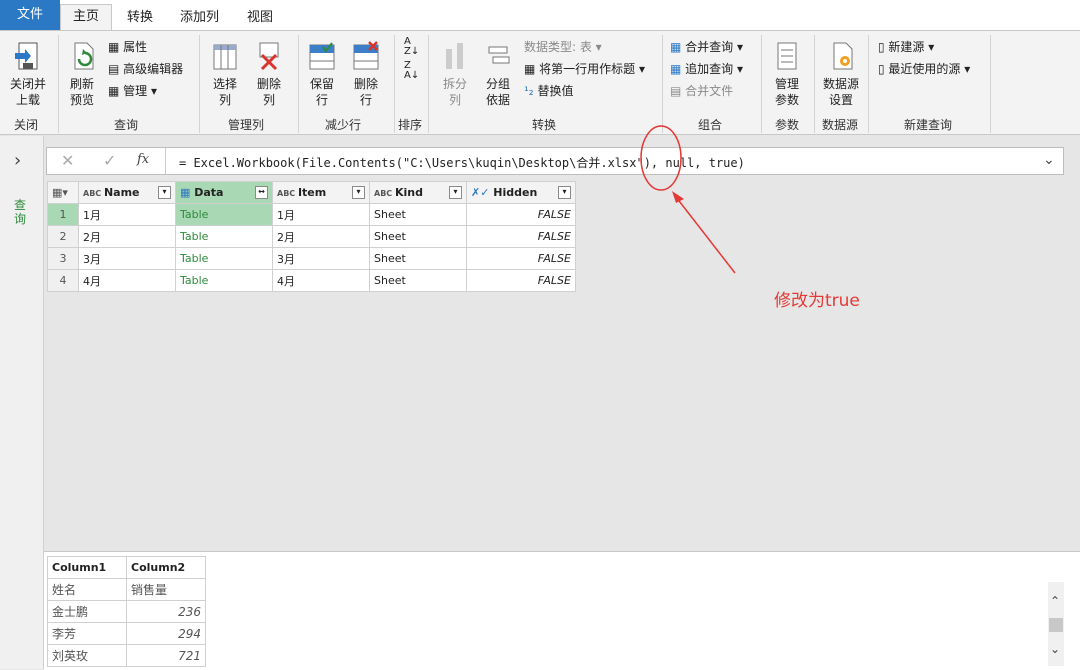 The image size is (1080, 670). What do you see at coordinates (87, 611) in the screenshot?
I see `preview-cell: 金士鹏` at bounding box center [87, 611].